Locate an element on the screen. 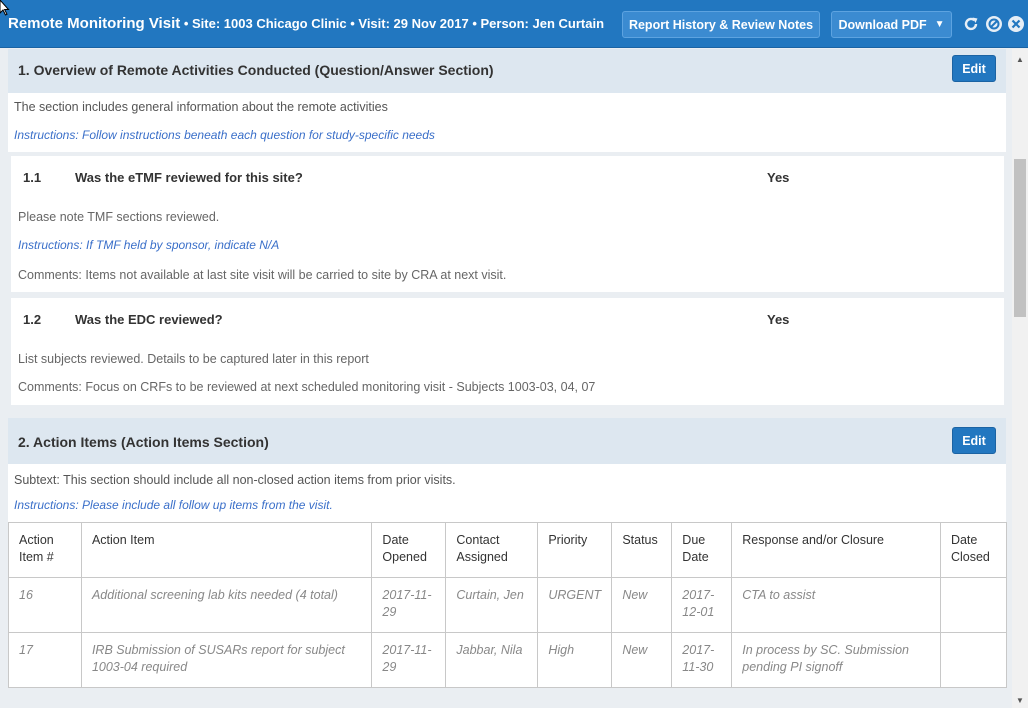 The height and width of the screenshot is (708, 1028). close-icon is located at coordinates (1016, 24).